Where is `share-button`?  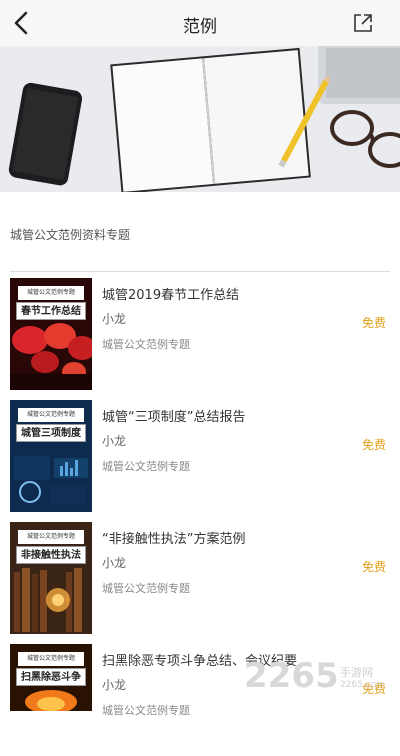 share-button is located at coordinates (363, 23).